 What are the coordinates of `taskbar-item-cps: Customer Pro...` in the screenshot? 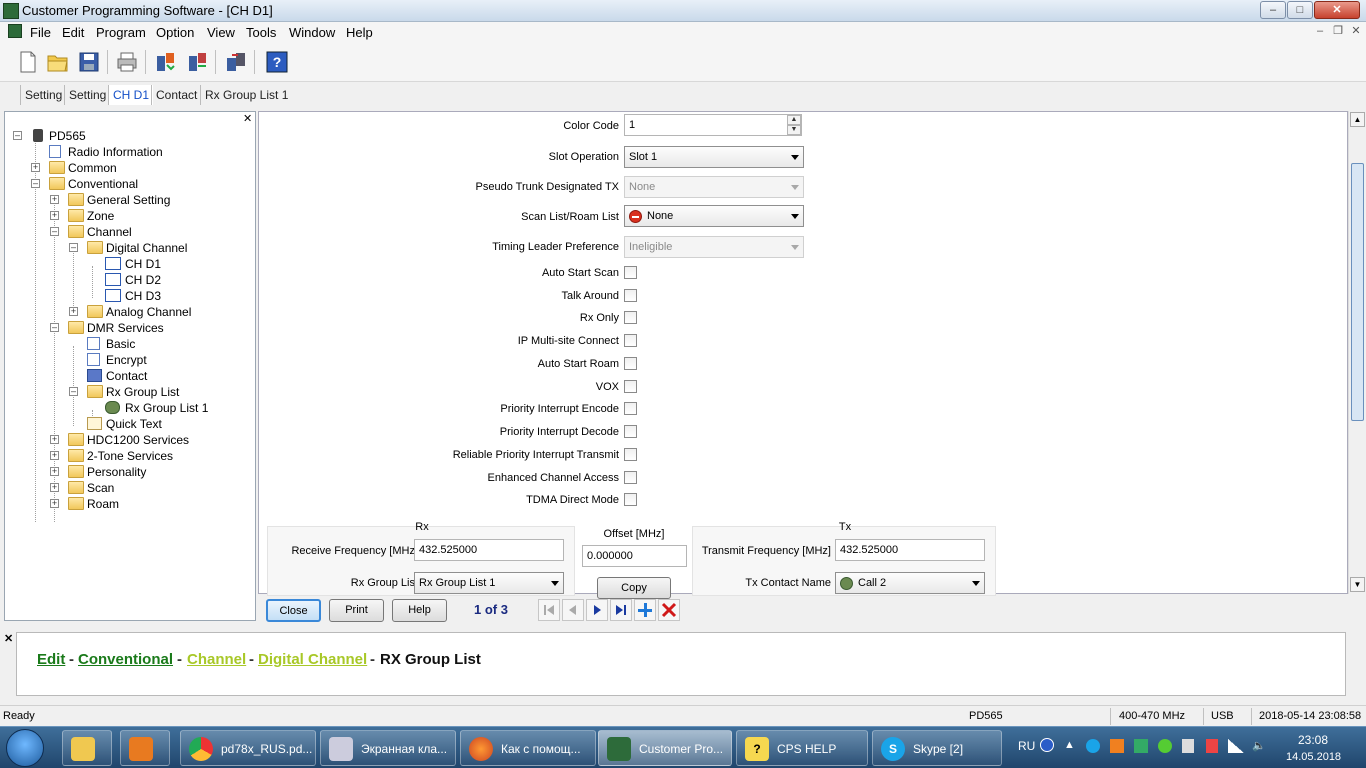 It's located at (665, 748).